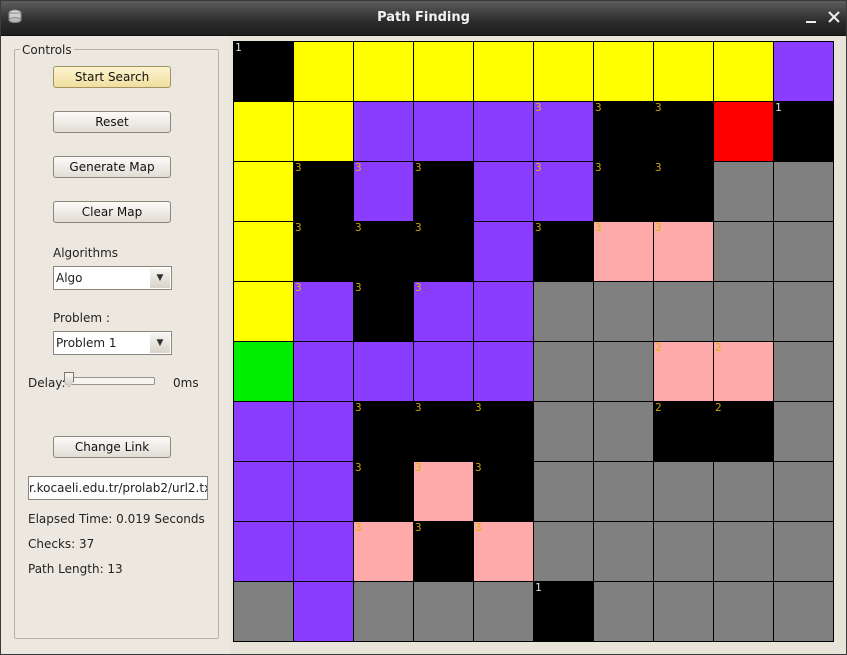 The height and width of the screenshot is (655, 847). What do you see at coordinates (834, 17) in the screenshot?
I see `close-icon` at bounding box center [834, 17].